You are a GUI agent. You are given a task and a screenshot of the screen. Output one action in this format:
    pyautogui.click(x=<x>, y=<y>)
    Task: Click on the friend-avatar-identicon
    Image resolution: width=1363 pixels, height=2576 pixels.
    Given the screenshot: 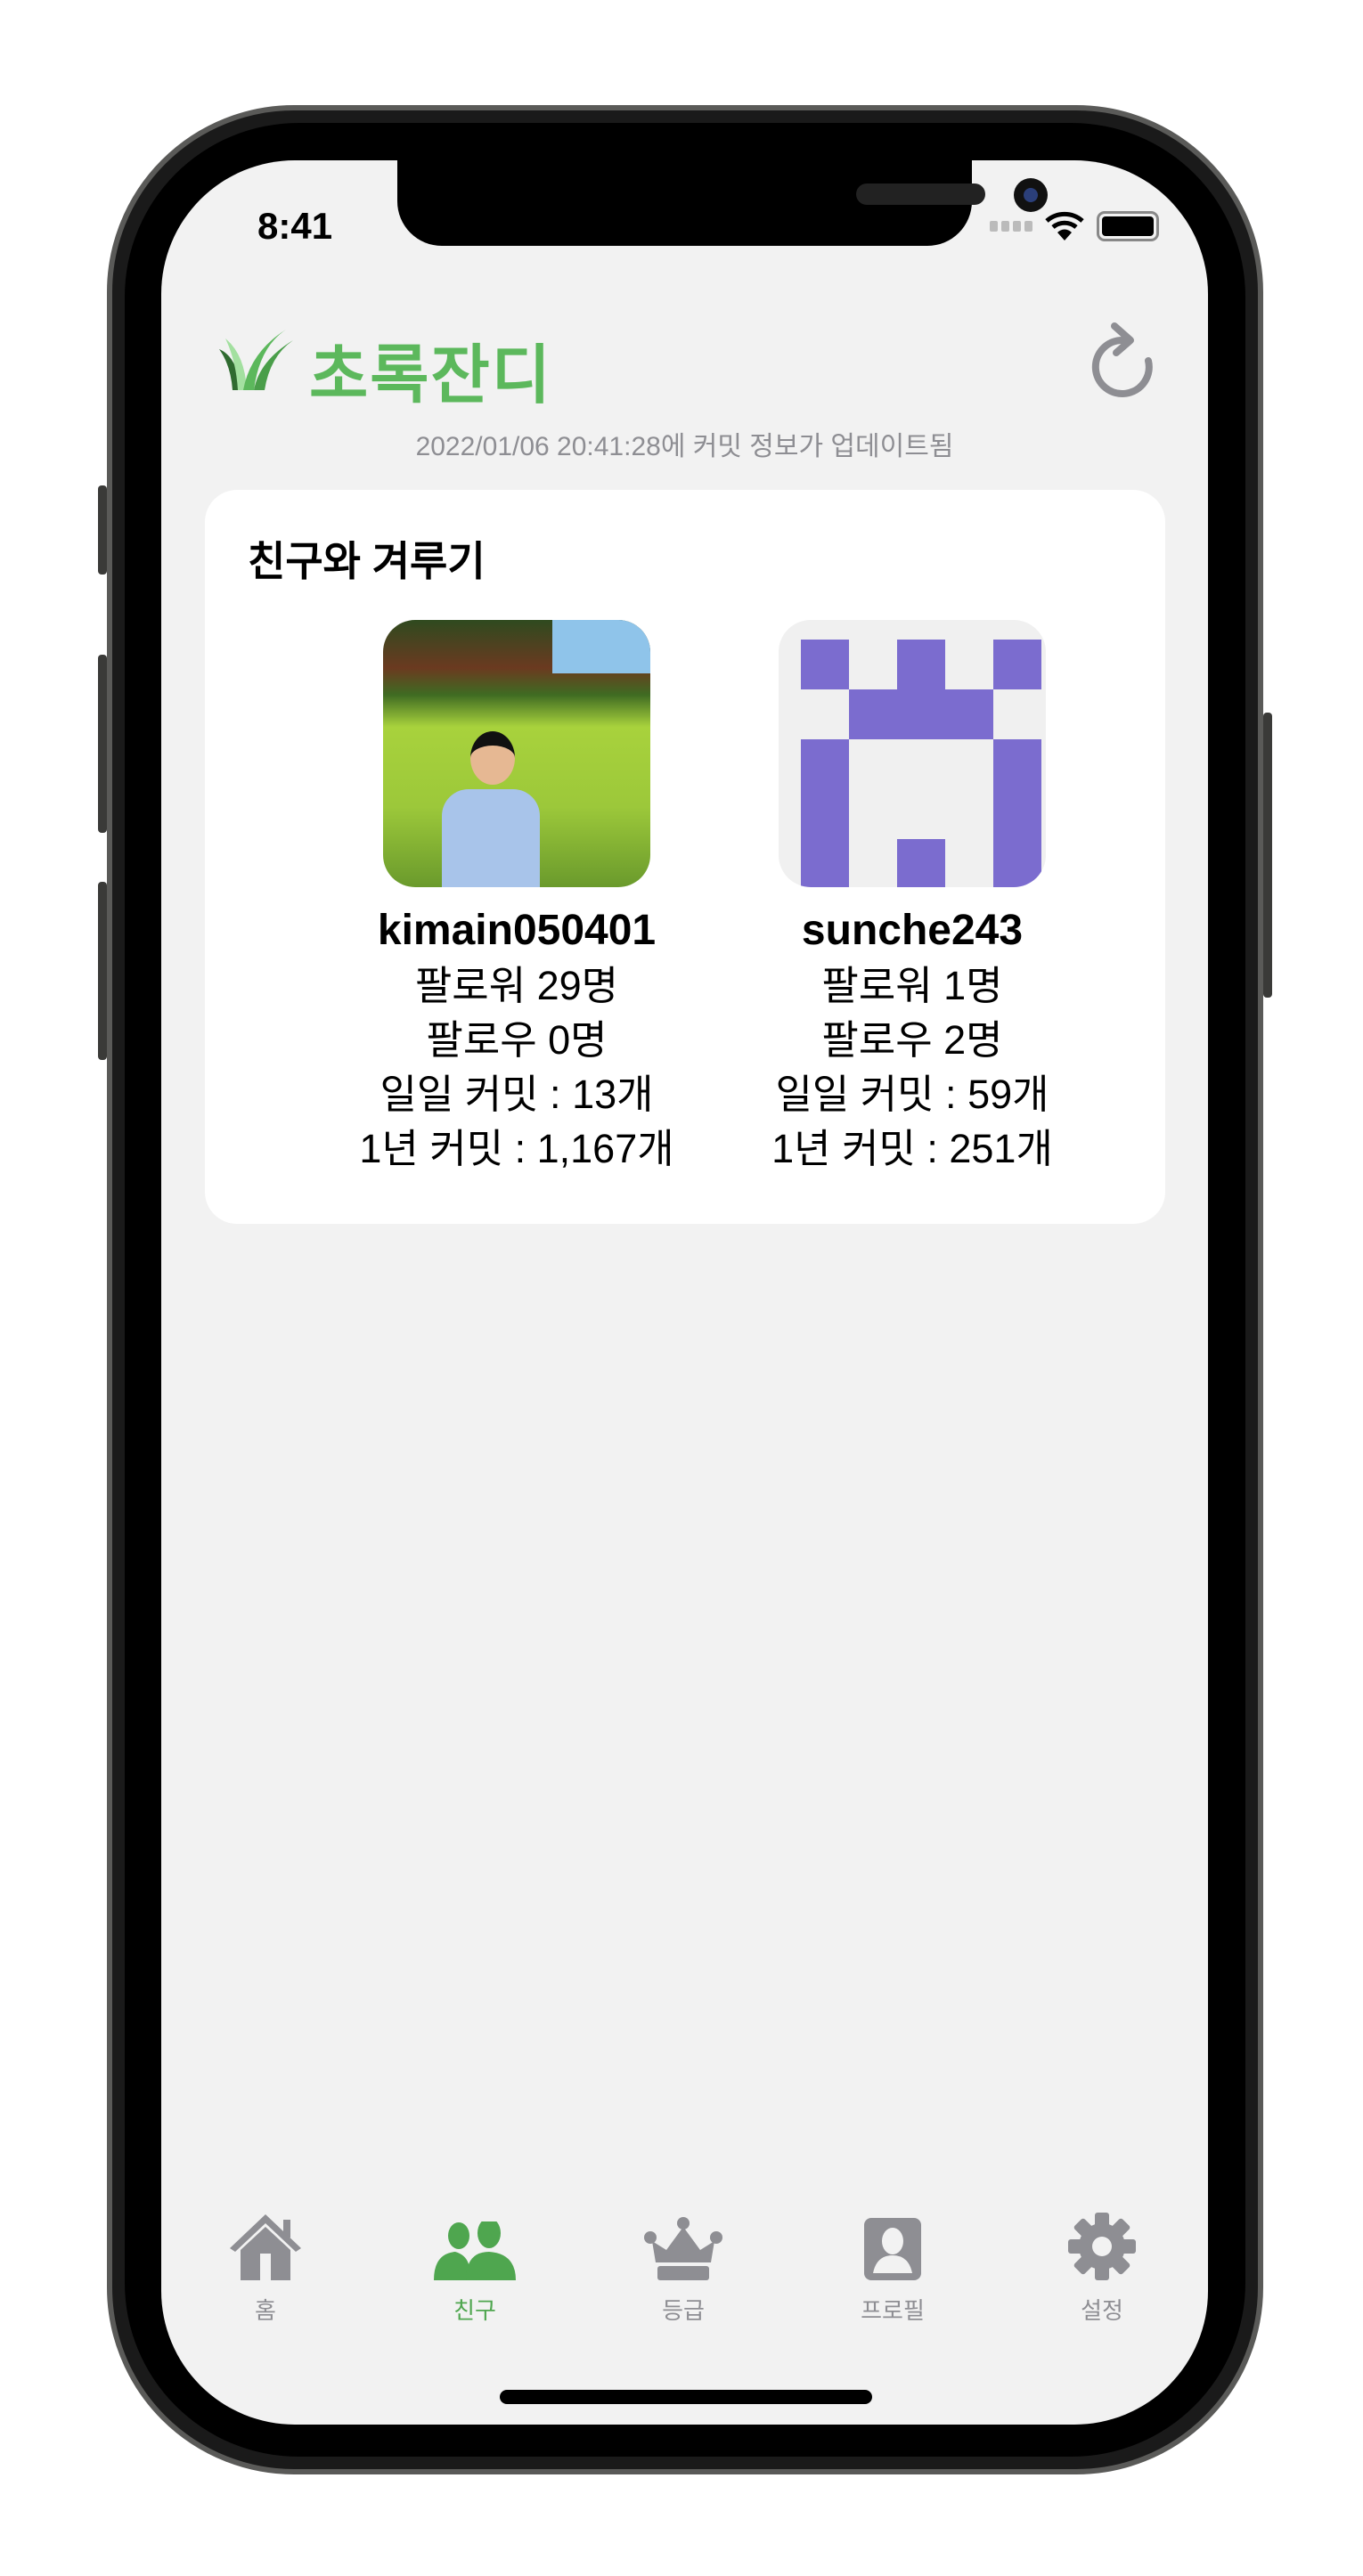 What is the action you would take?
    pyautogui.click(x=913, y=754)
    